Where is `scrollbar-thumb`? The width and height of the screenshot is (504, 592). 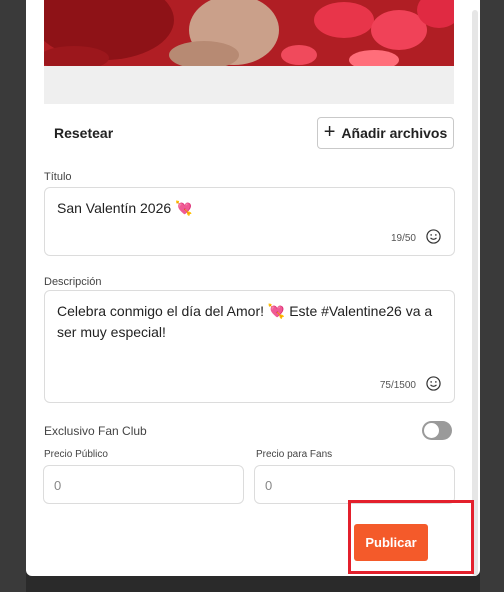
scrollbar-thumb is located at coordinates (475, 293).